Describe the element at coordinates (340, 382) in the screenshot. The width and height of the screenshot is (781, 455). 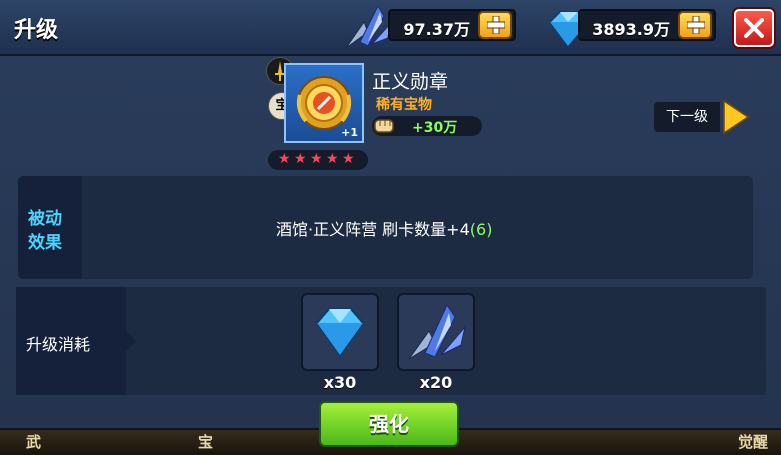
I see `cost-qty-diamond: x30` at that location.